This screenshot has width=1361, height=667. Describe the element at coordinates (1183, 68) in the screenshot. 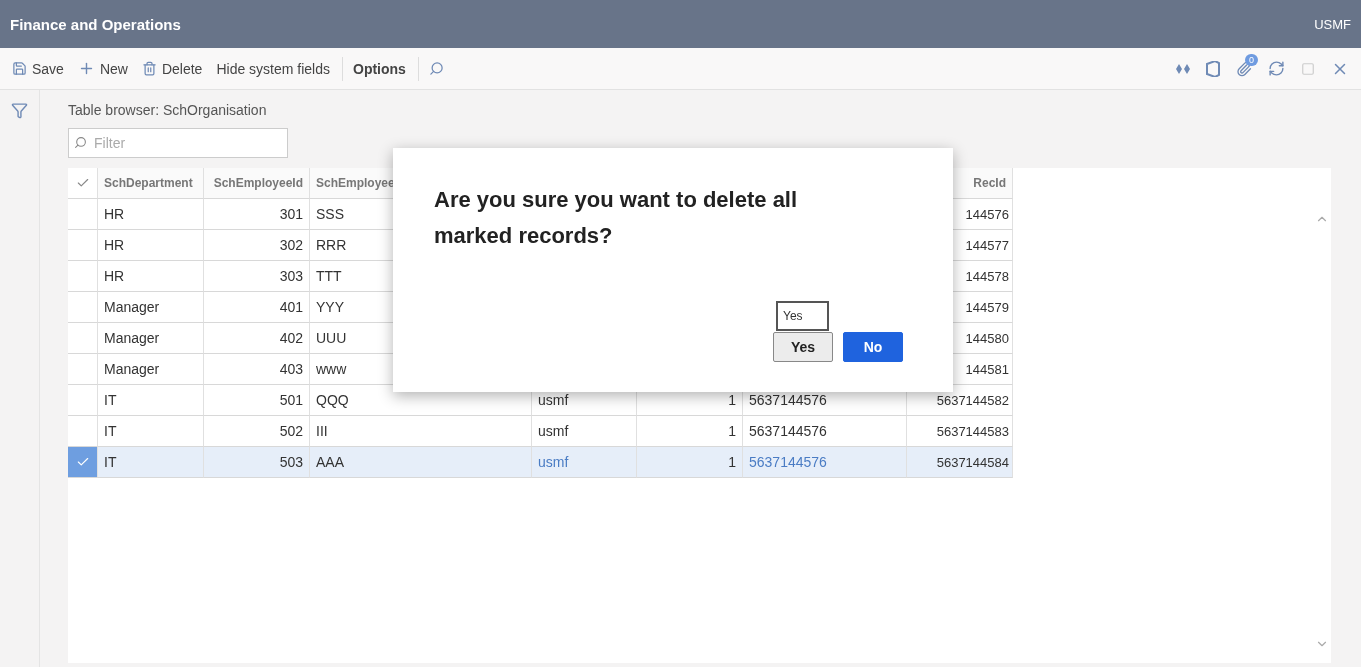

I see `diamond-icon` at that location.